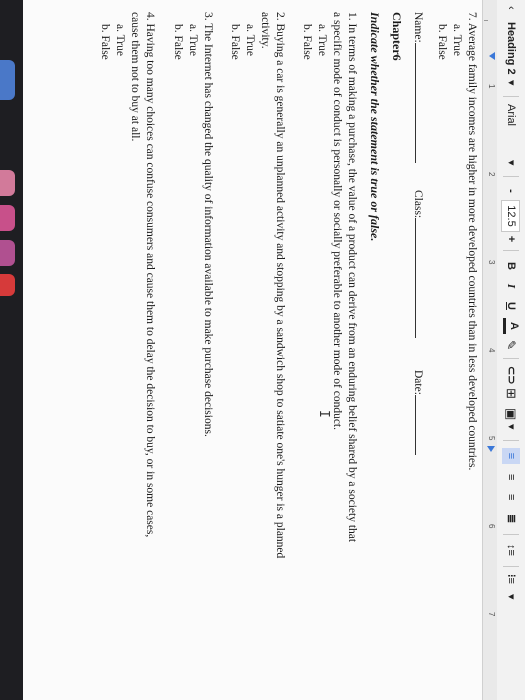  I want to click on q7-option-false: b. False, so click(442, 42).